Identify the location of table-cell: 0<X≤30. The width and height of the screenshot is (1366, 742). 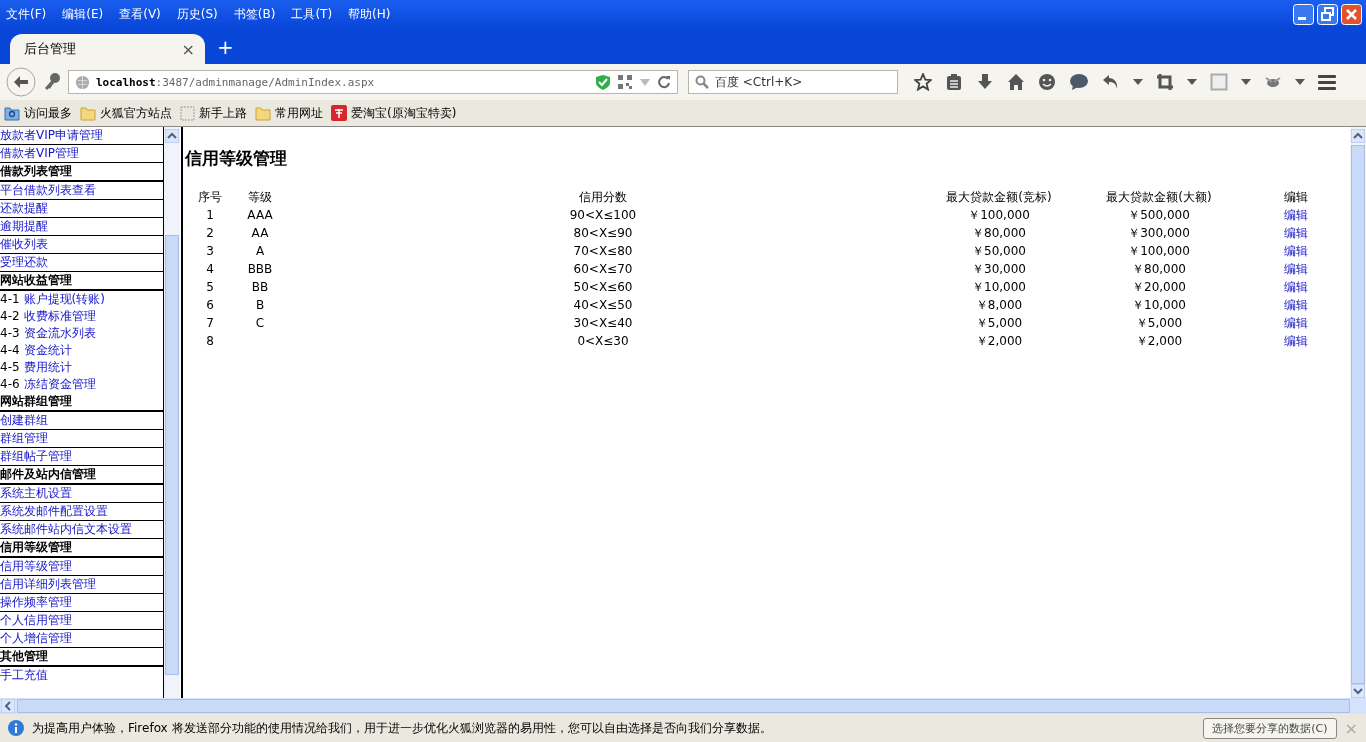
(603, 341).